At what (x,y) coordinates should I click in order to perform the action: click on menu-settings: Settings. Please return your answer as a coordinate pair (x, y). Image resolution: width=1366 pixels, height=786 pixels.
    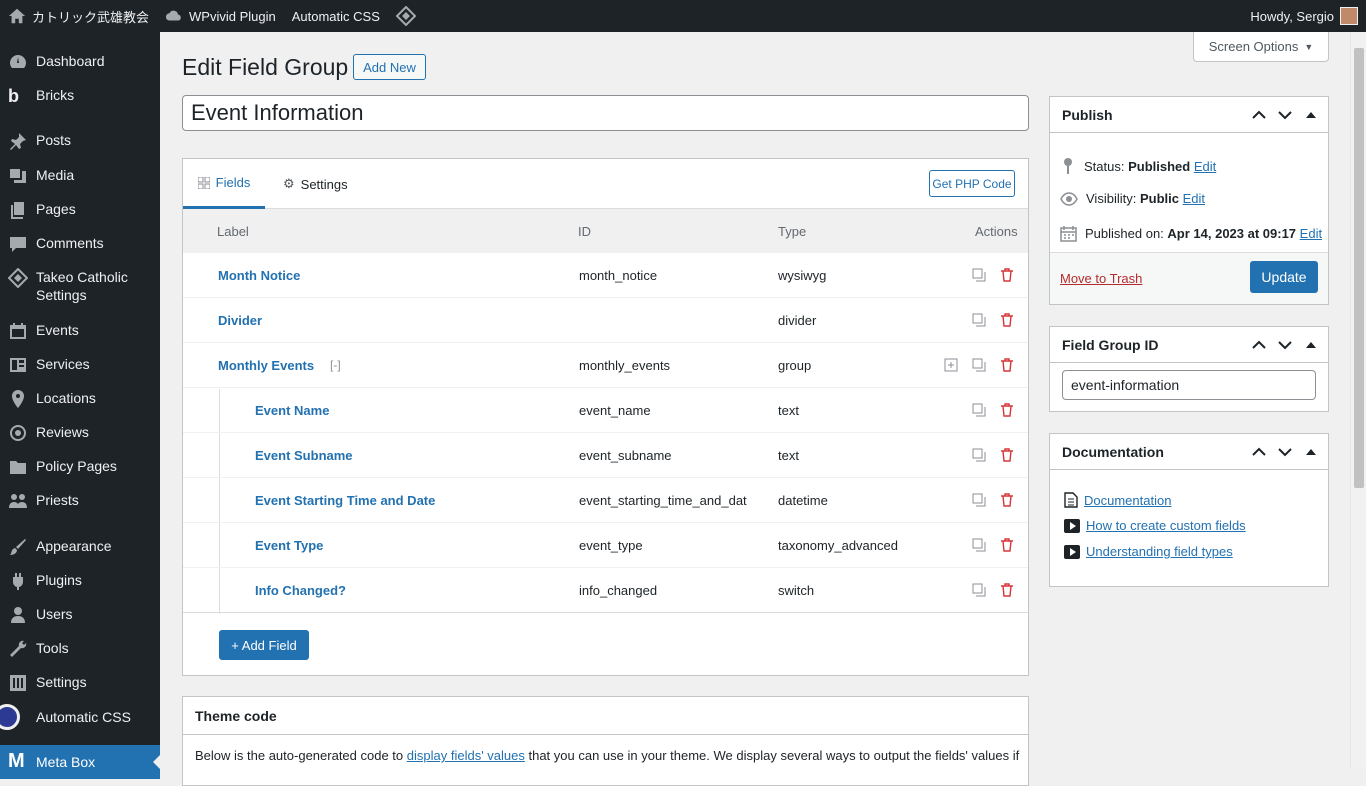
    Looking at the image, I should click on (80, 683).